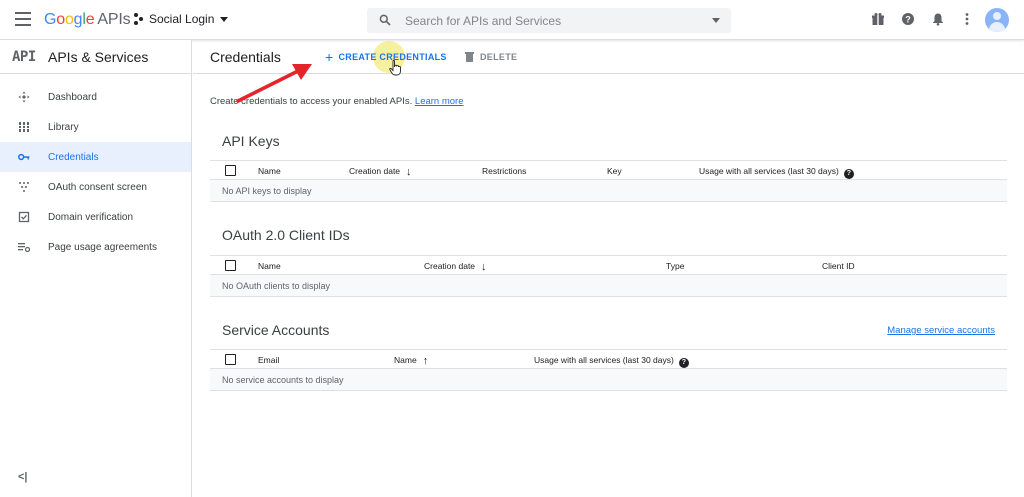 The image size is (1024, 497). What do you see at coordinates (24, 97) in the screenshot?
I see `dashboard-icon` at bounding box center [24, 97].